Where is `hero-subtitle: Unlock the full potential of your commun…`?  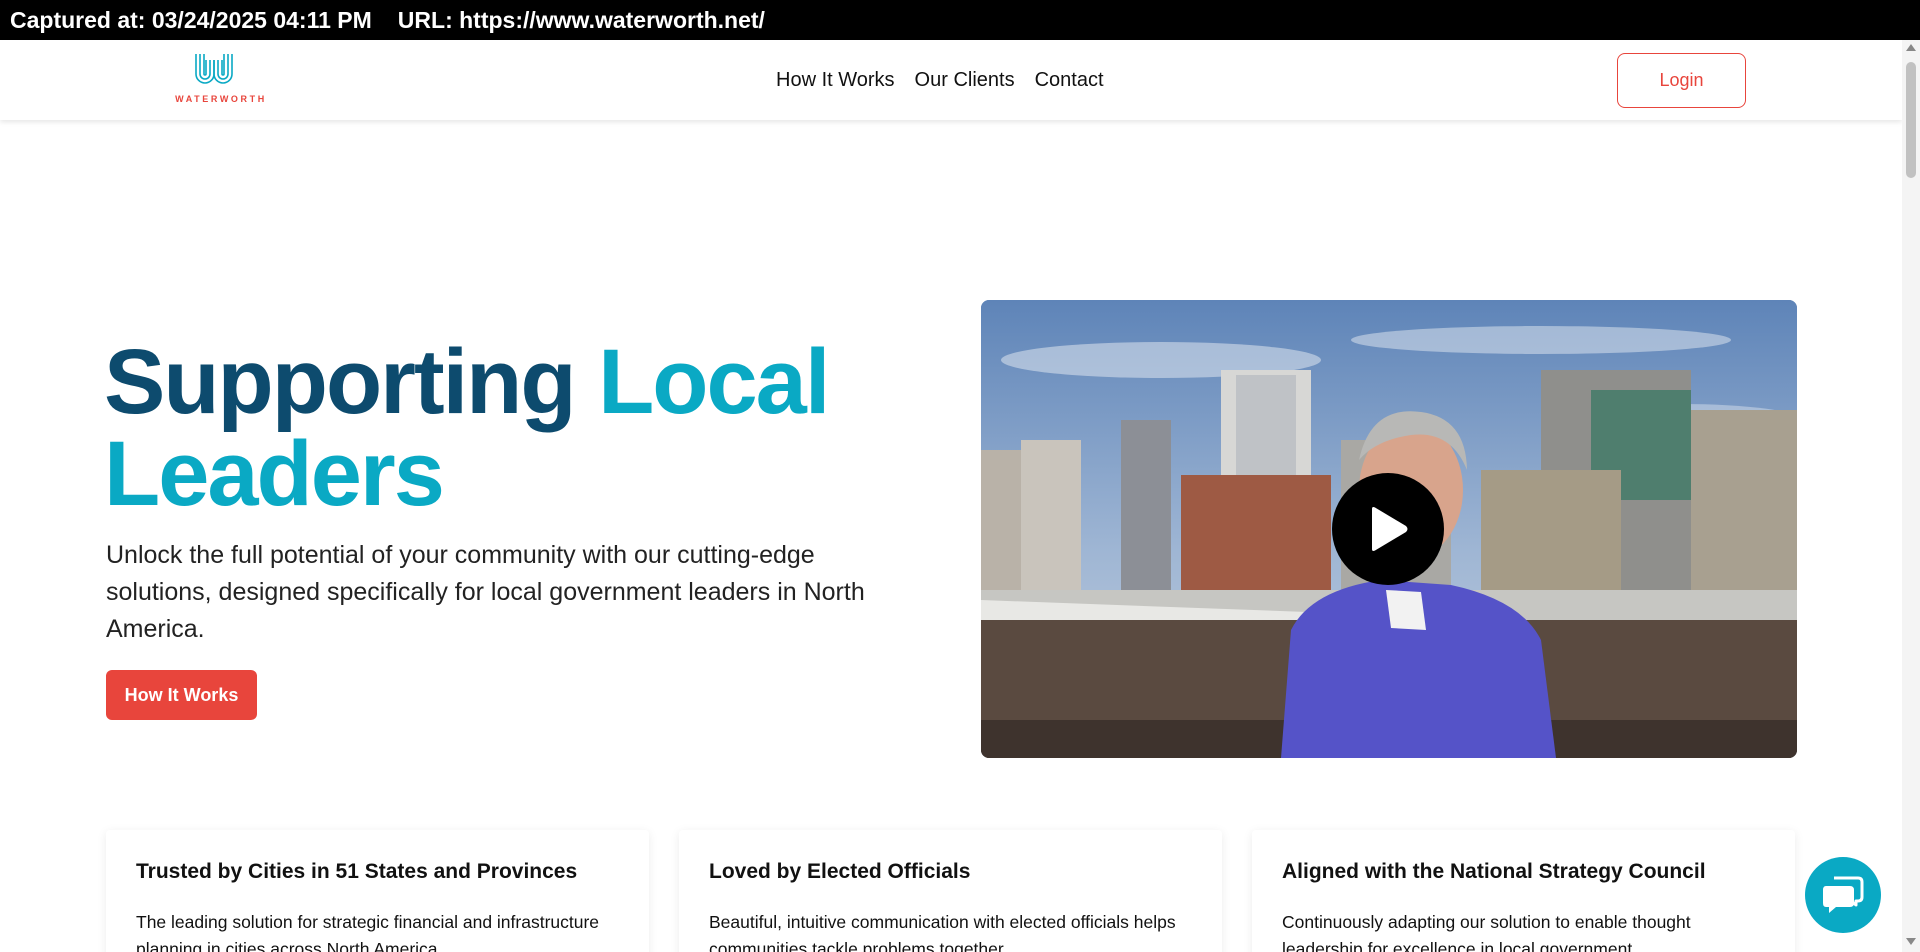 hero-subtitle: Unlock the full potential of your commun… is located at coordinates (485, 592).